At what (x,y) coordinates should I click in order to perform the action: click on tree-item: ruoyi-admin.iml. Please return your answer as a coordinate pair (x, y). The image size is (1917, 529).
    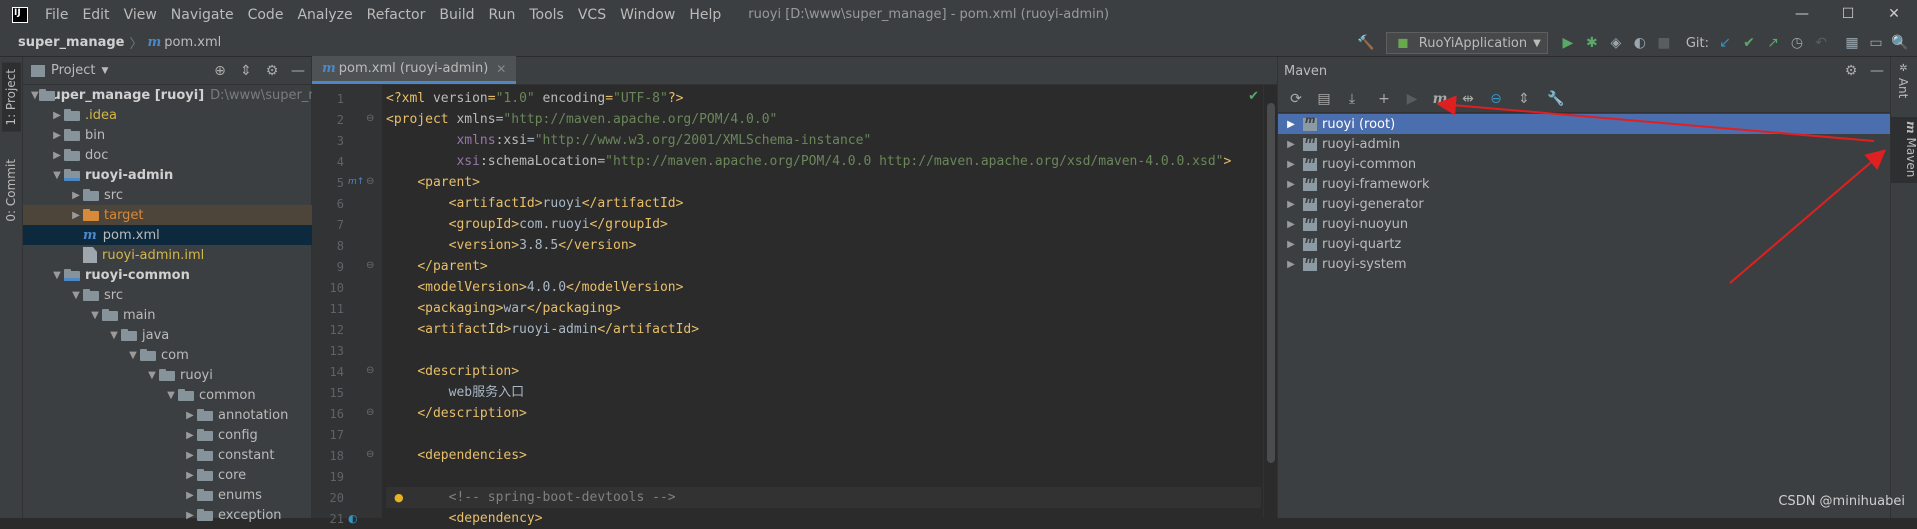
    Looking at the image, I should click on (167, 255).